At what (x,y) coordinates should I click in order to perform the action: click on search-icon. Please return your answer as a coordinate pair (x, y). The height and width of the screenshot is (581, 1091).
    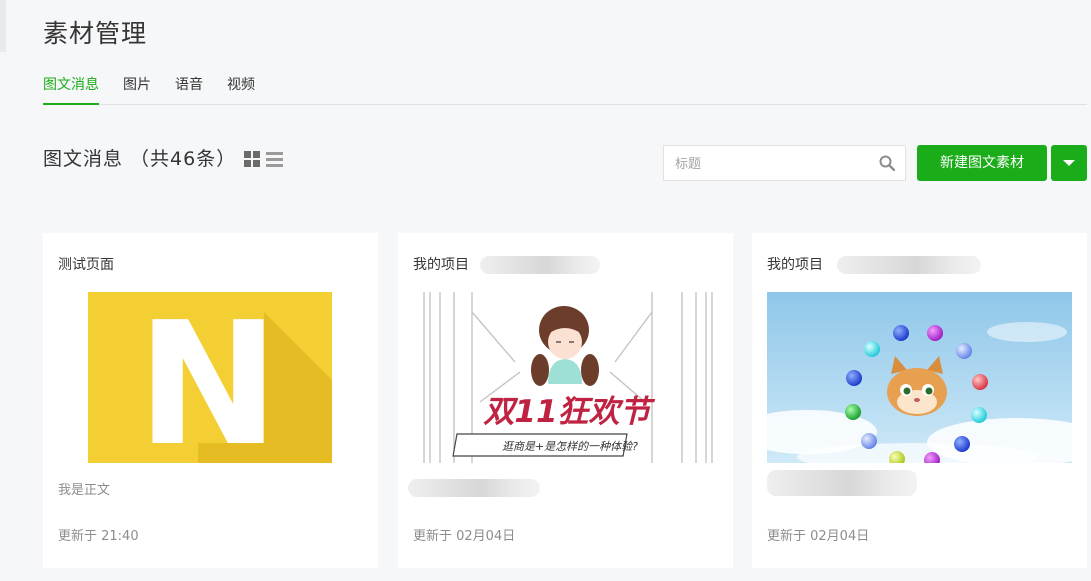
    Looking at the image, I should click on (887, 163).